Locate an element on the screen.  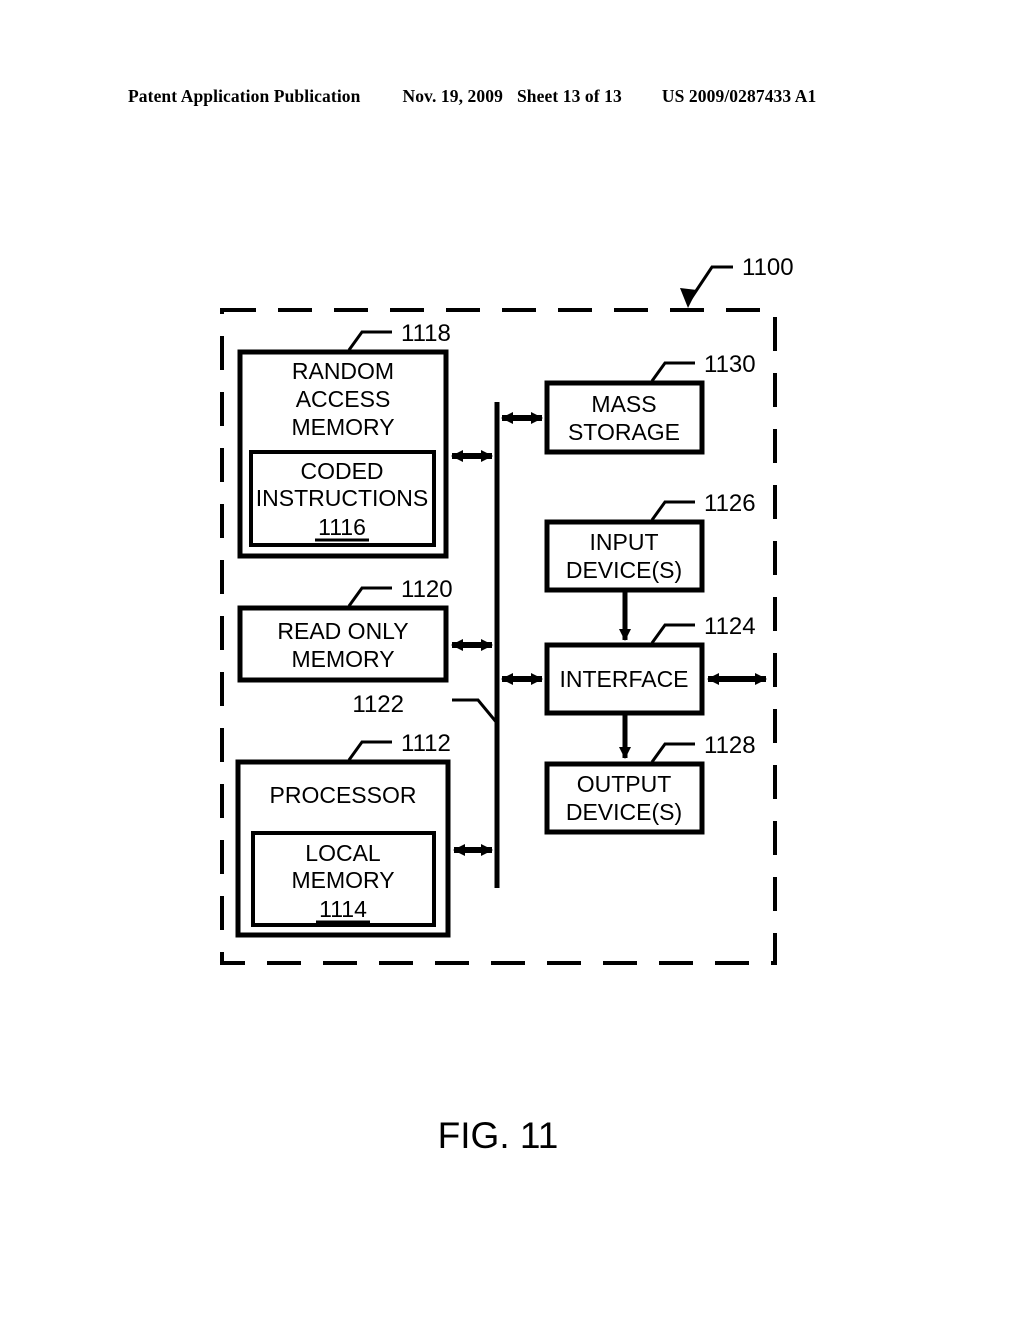
rom-label-line2: MEMORY is located at coordinates (342, 659).